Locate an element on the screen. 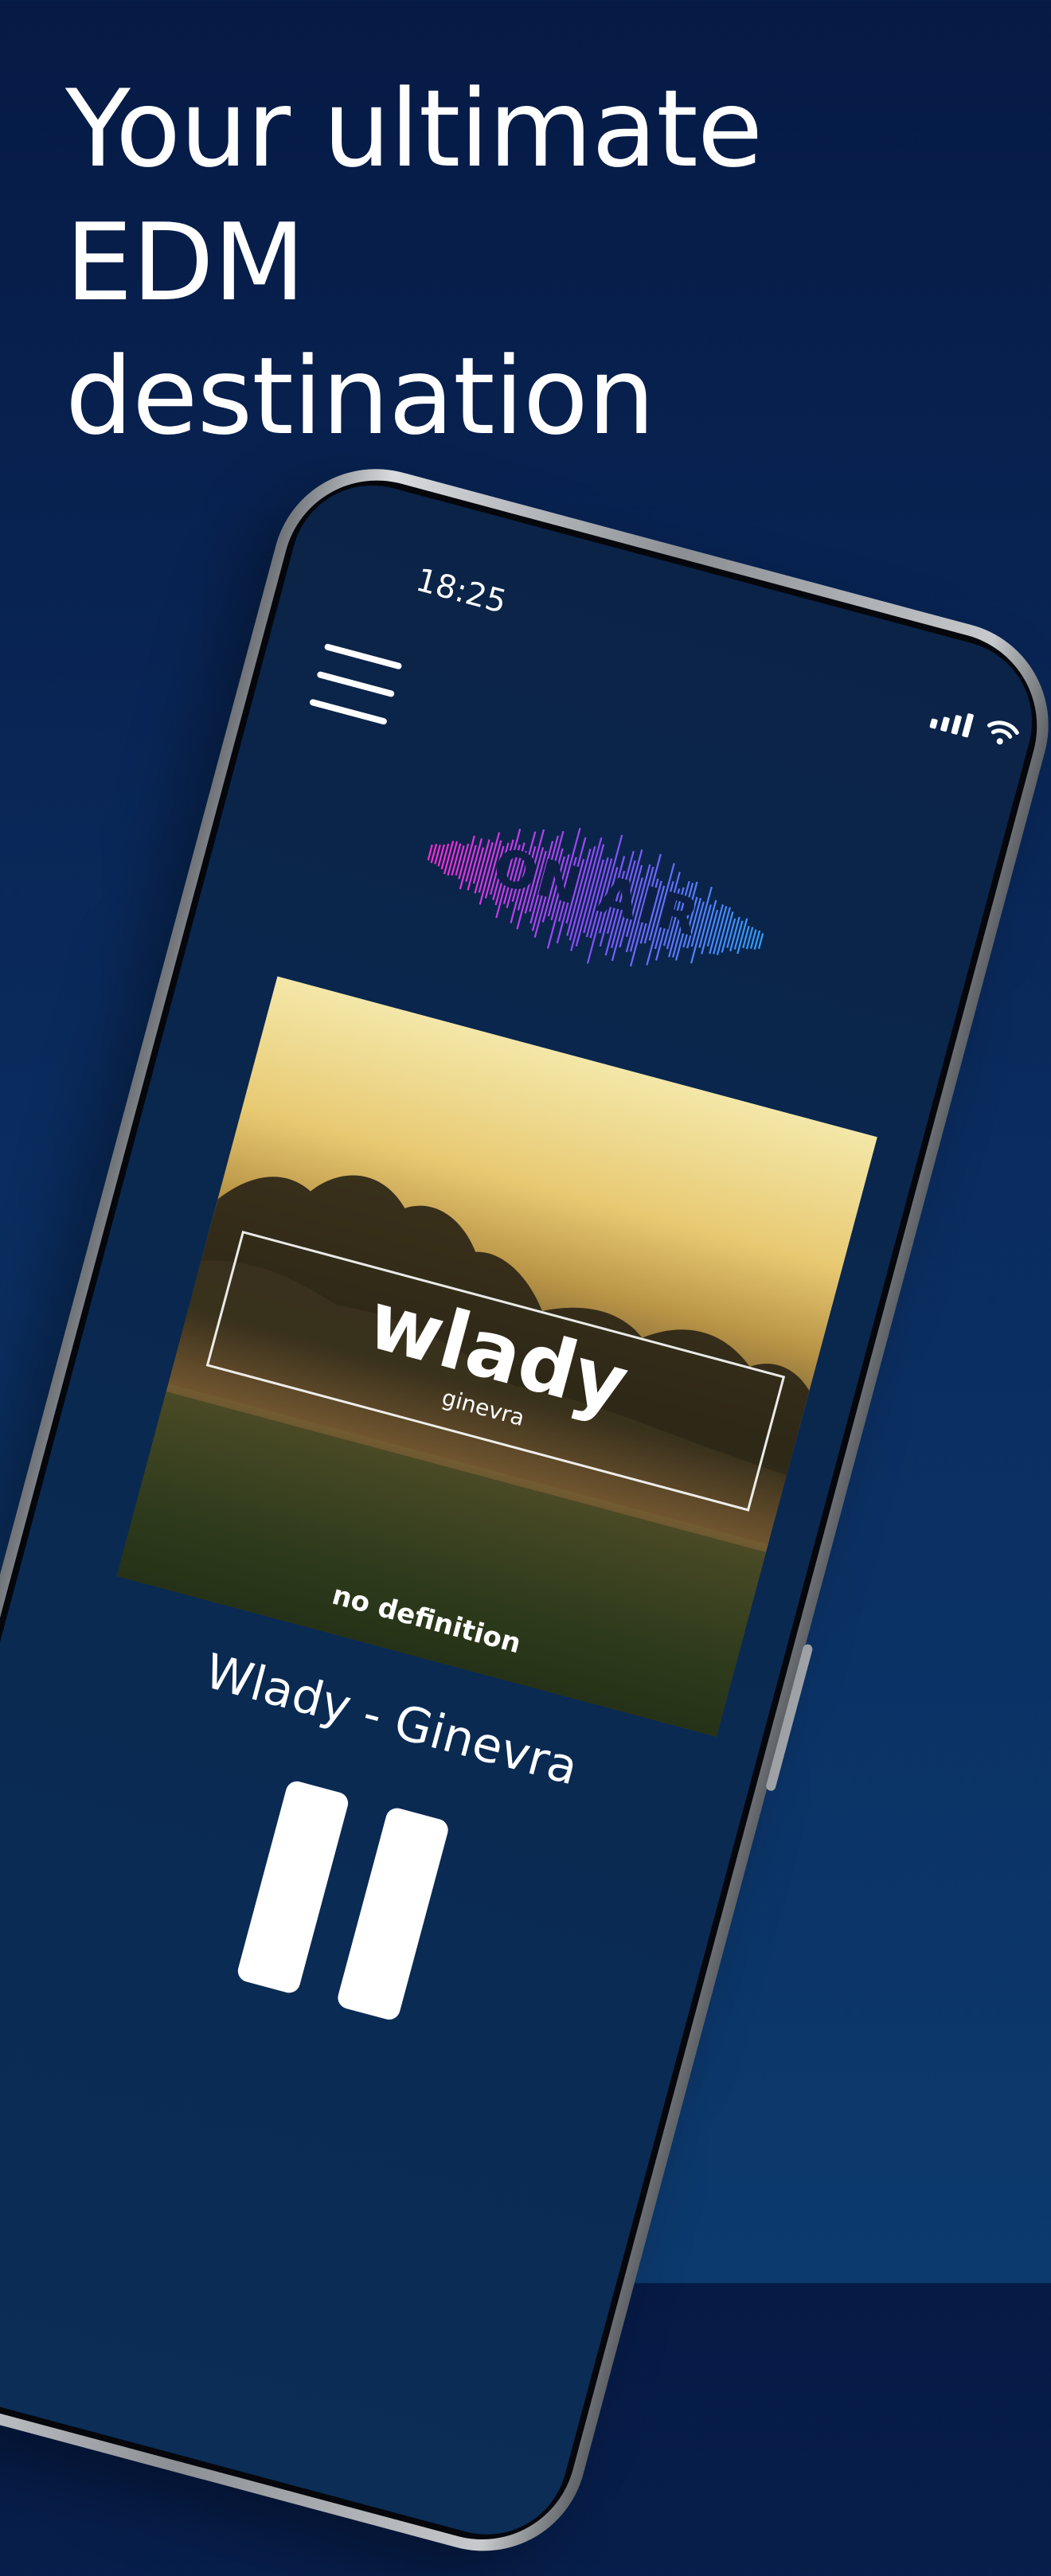 The height and width of the screenshot is (2576, 1051). pause-icon is located at coordinates (293, 1887).